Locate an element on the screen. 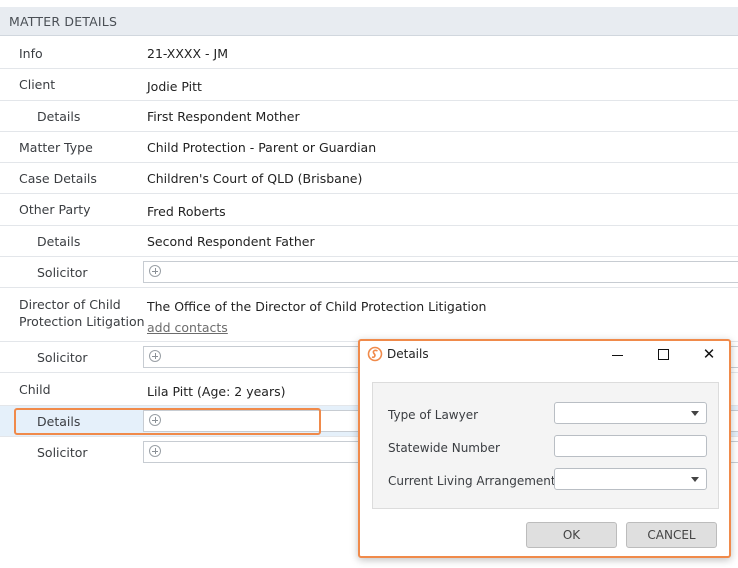 This screenshot has height=568, width=738. section-header: MATTER DETAILS is located at coordinates (369, 21).